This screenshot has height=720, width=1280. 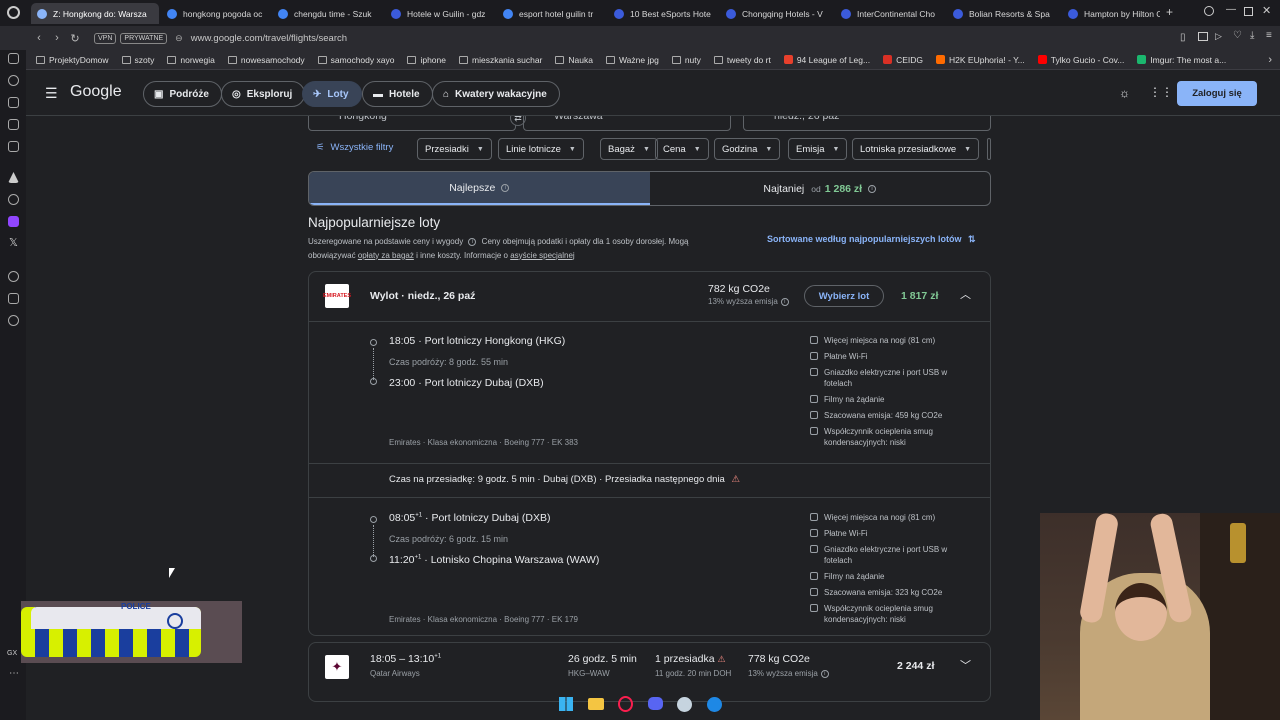 What do you see at coordinates (596, 704) in the screenshot?
I see `file-explorer-icon` at bounding box center [596, 704].